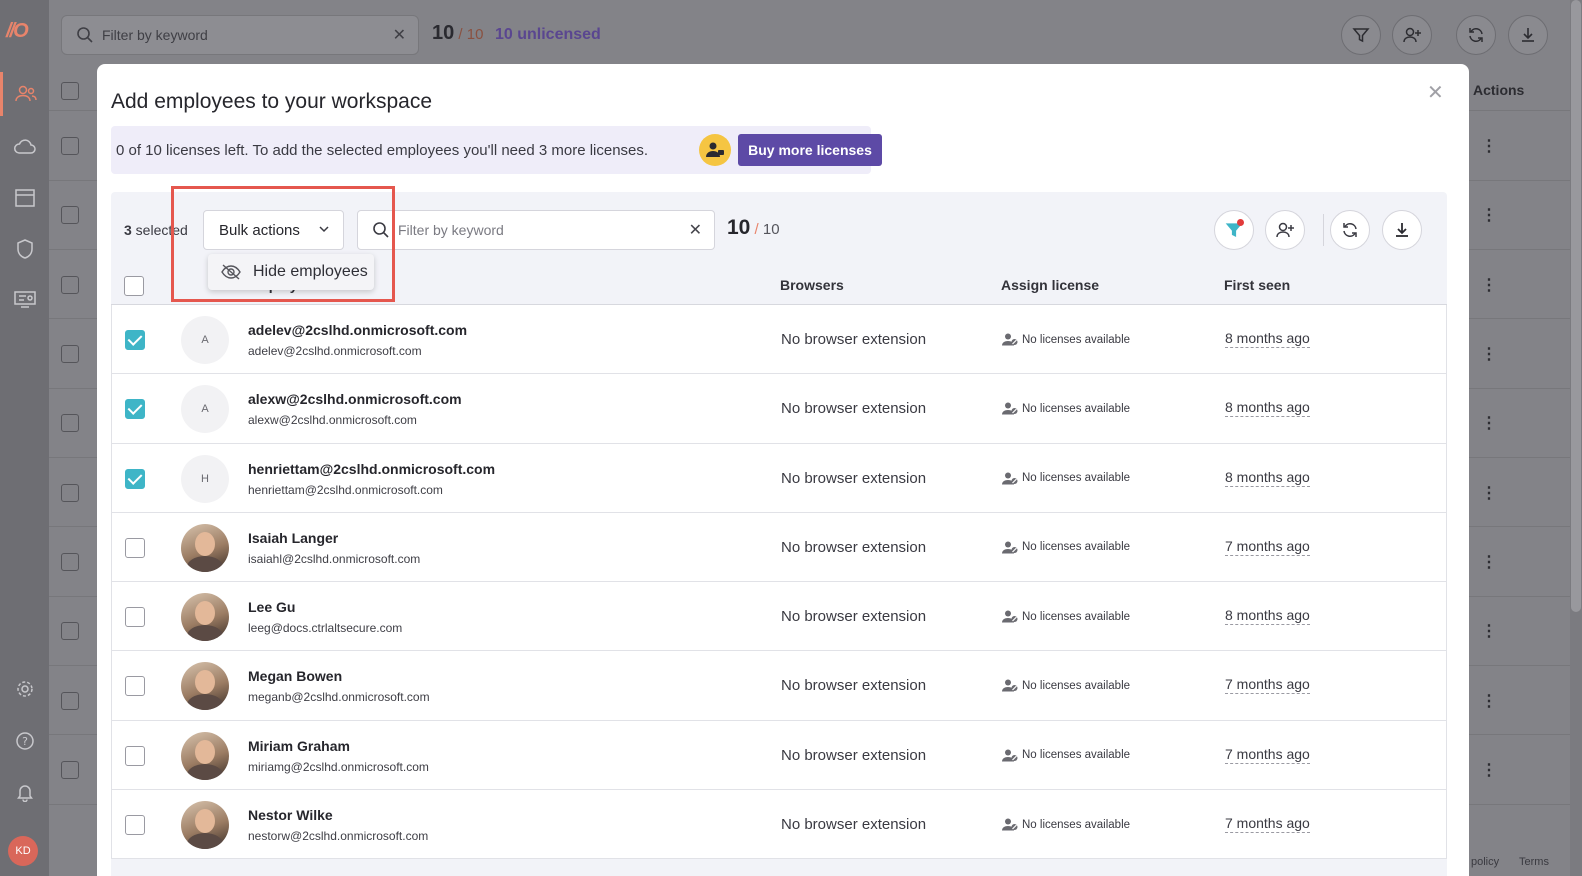 This screenshot has height=876, width=1582. Describe the element at coordinates (134, 286) in the screenshot. I see `select-all-checkbox` at that location.